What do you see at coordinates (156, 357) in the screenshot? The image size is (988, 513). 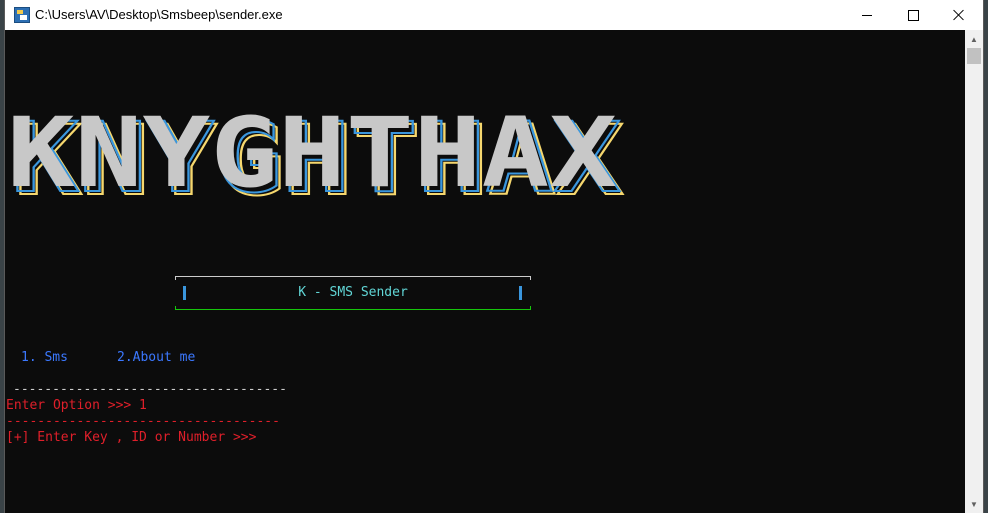 I see `menu-option-about: 2.About me` at bounding box center [156, 357].